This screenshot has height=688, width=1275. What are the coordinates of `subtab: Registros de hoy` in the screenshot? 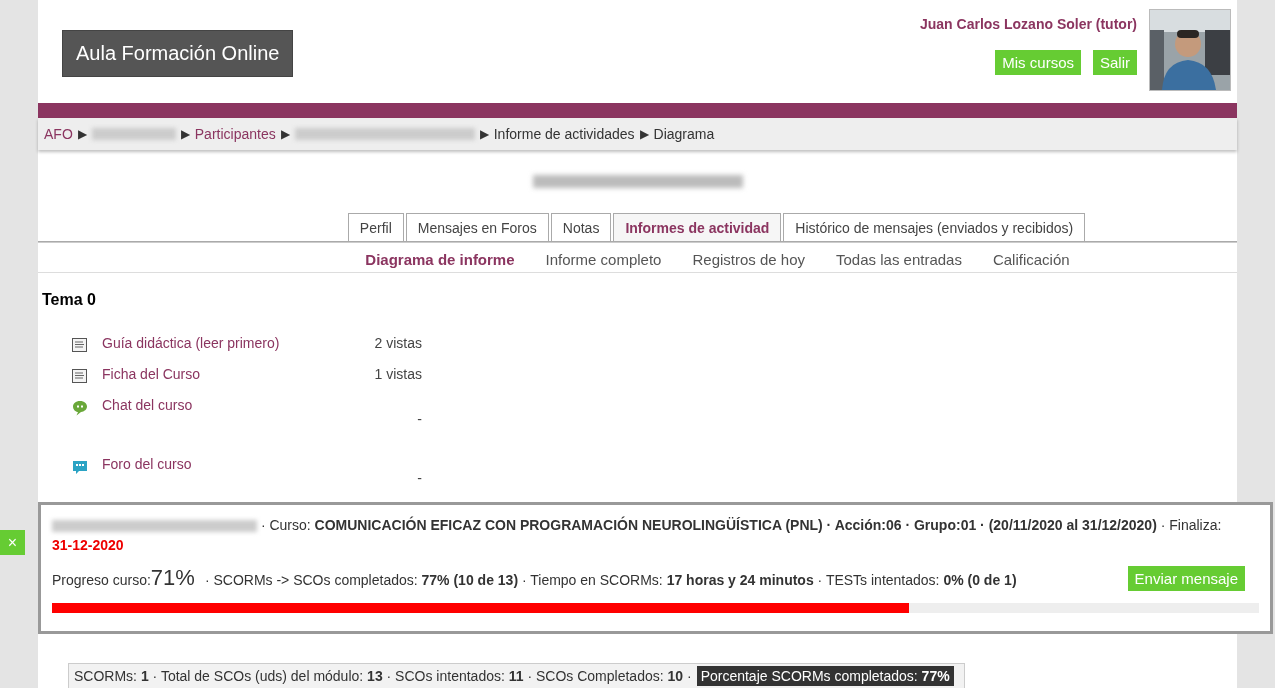 It's located at (748, 259).